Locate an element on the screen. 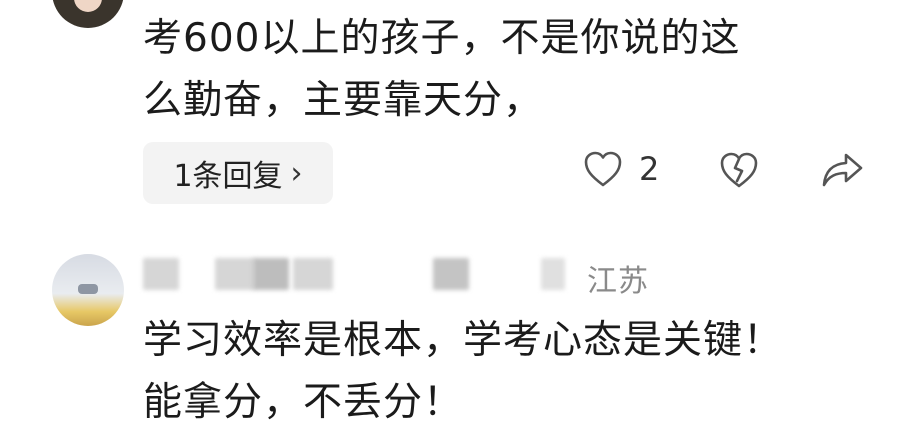  broken-heart-icon is located at coordinates (739, 170).